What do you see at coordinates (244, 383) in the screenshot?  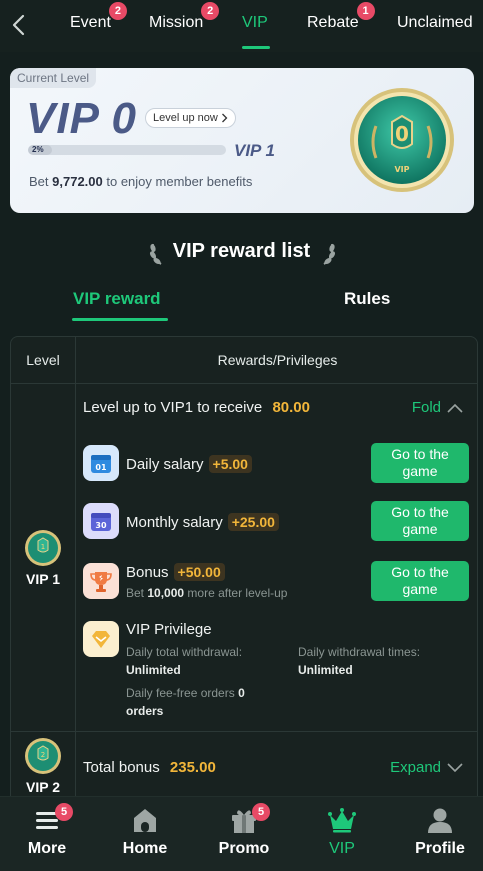 I see `header-divider` at bounding box center [244, 383].